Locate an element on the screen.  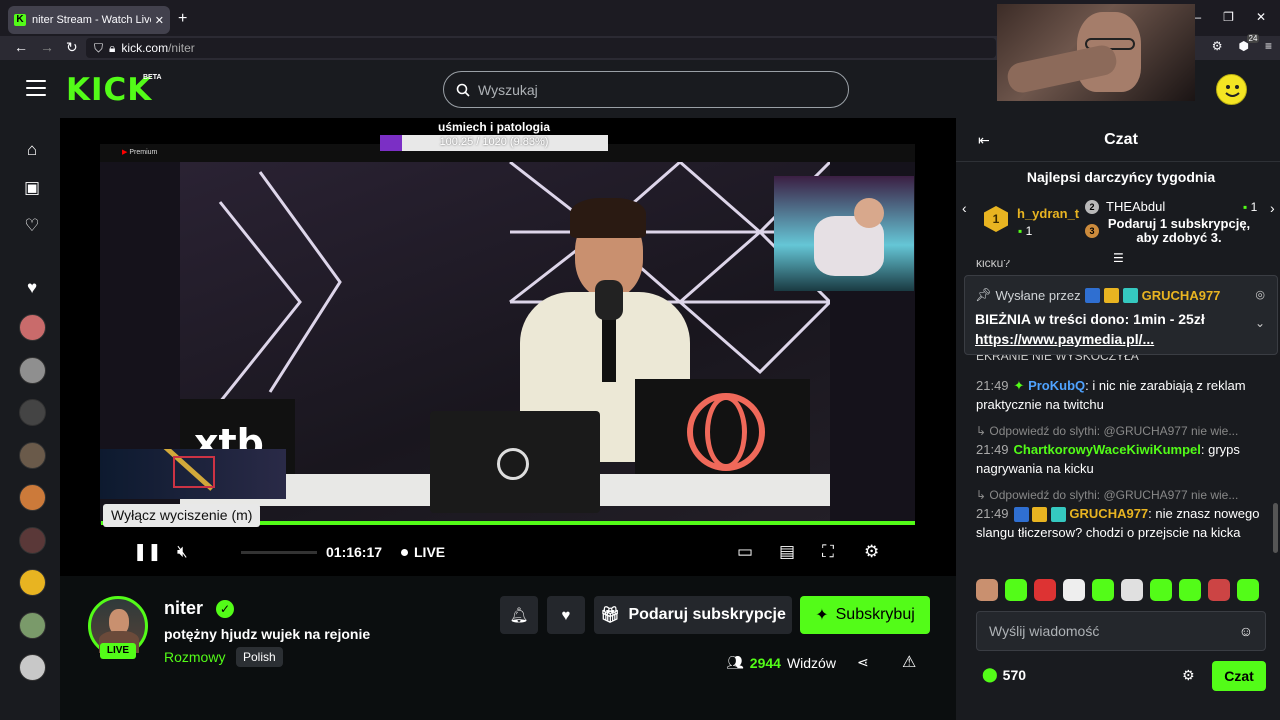
adblock-icon: ⬢ 24 is located at coordinates (1249, 43).